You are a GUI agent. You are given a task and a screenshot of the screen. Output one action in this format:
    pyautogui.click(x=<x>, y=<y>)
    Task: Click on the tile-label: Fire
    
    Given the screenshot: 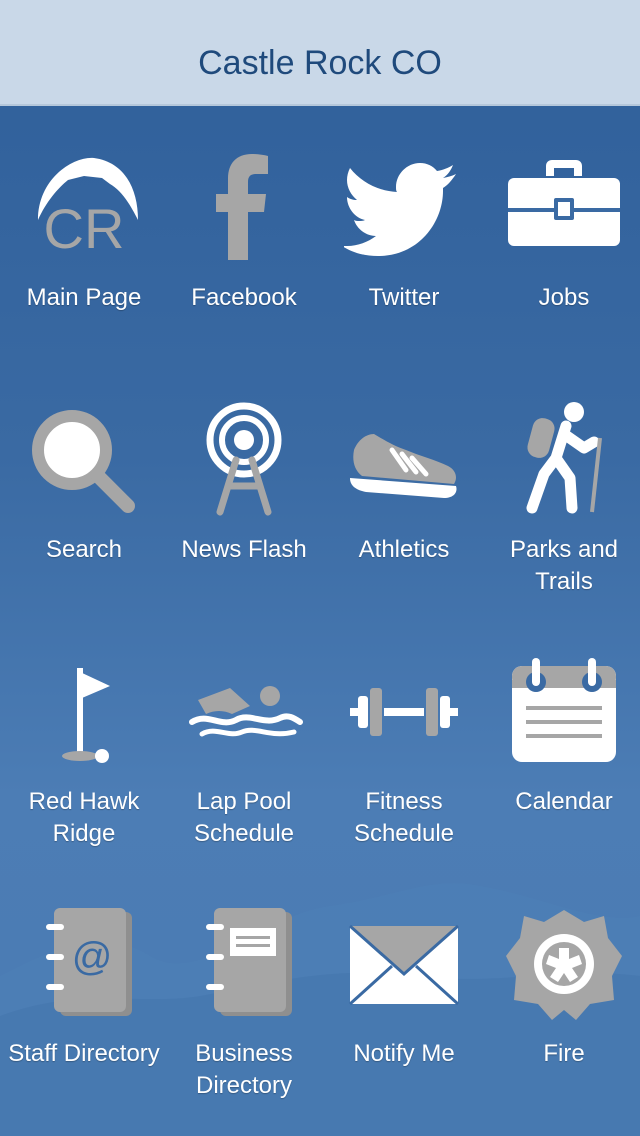 What is the action you would take?
    pyautogui.click(x=564, y=1053)
    